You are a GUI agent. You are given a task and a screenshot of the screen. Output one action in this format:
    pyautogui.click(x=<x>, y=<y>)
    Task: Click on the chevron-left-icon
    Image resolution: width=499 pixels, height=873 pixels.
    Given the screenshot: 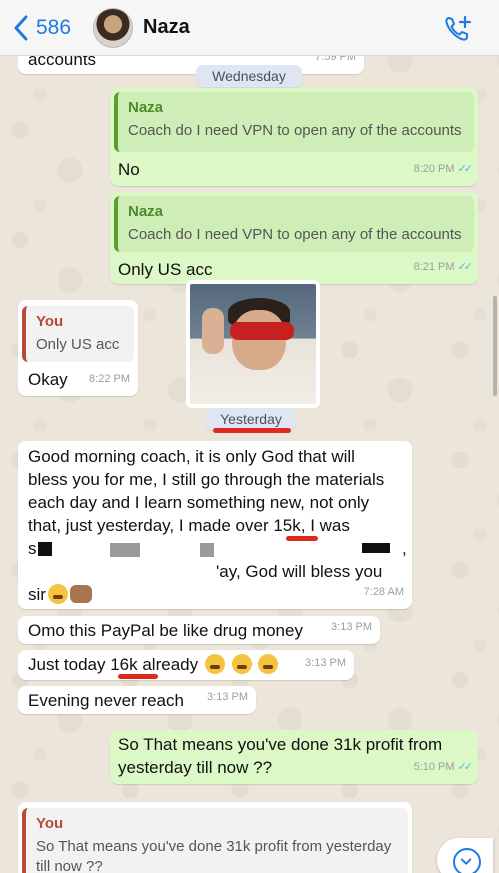 What is the action you would take?
    pyautogui.click(x=21, y=27)
    